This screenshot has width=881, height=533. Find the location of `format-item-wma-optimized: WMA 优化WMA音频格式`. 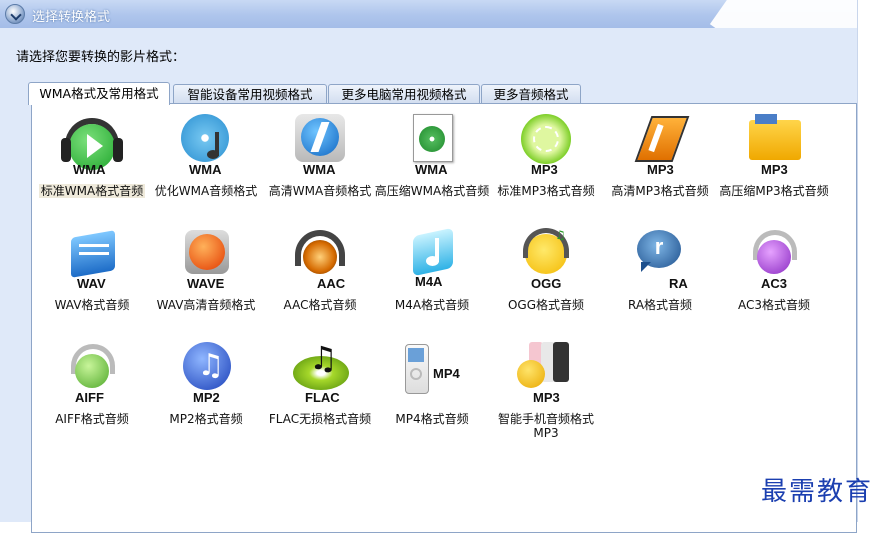

format-item-wma-optimized: WMA 优化WMA音频格式 is located at coordinates (206, 155).